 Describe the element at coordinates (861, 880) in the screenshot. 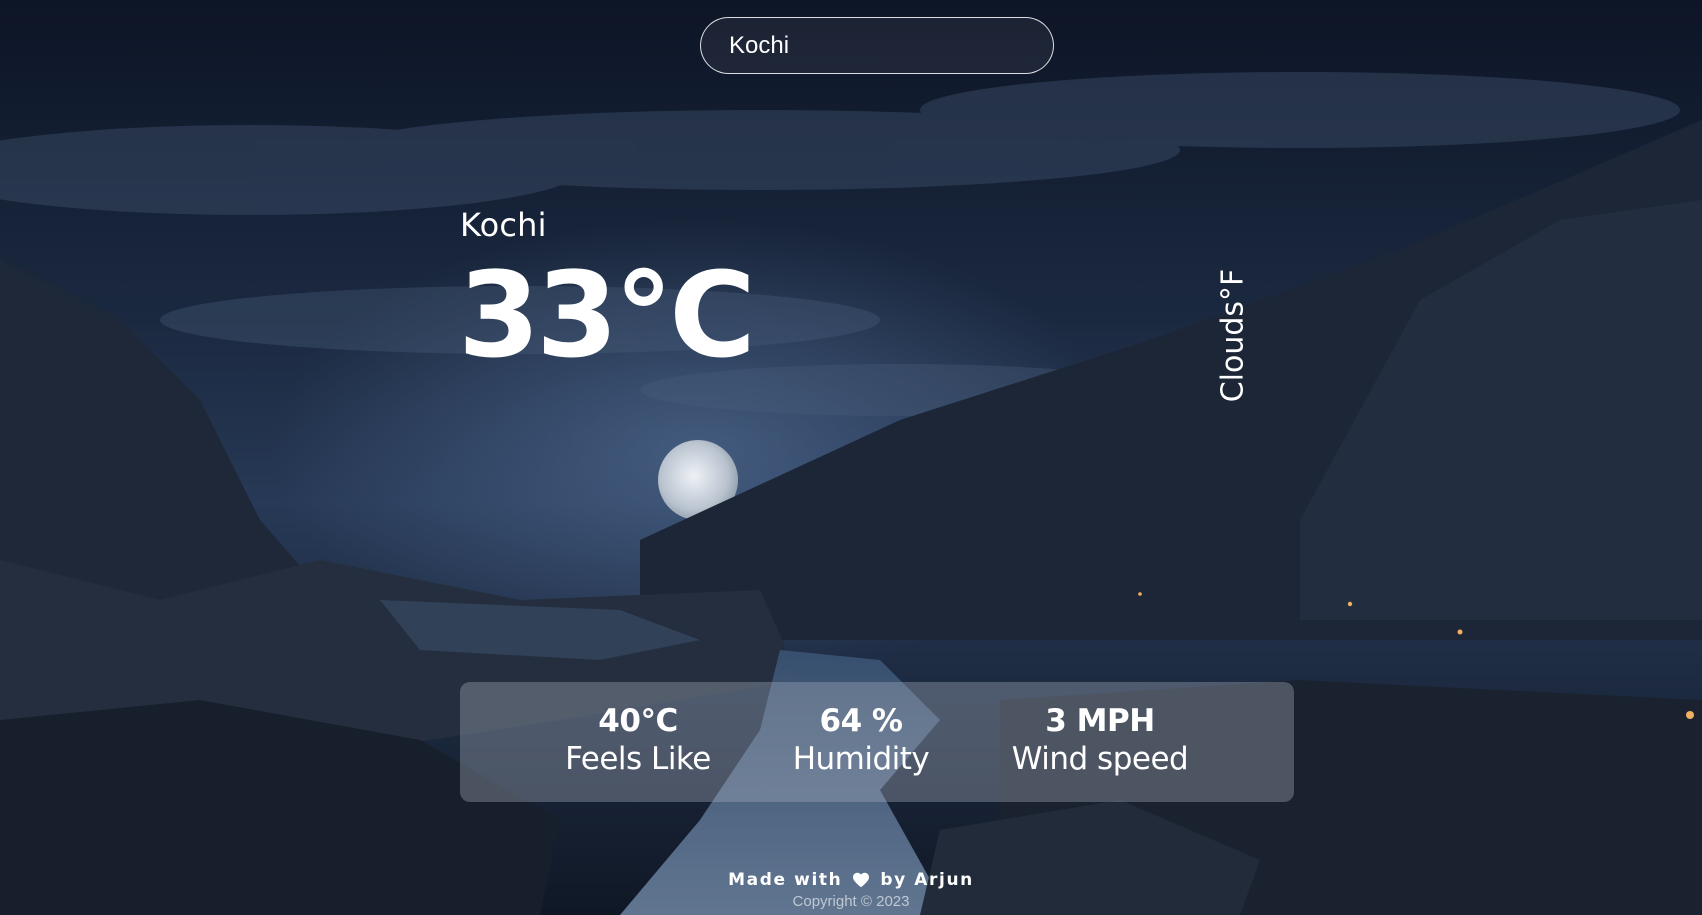

I see `heart-icon` at that location.